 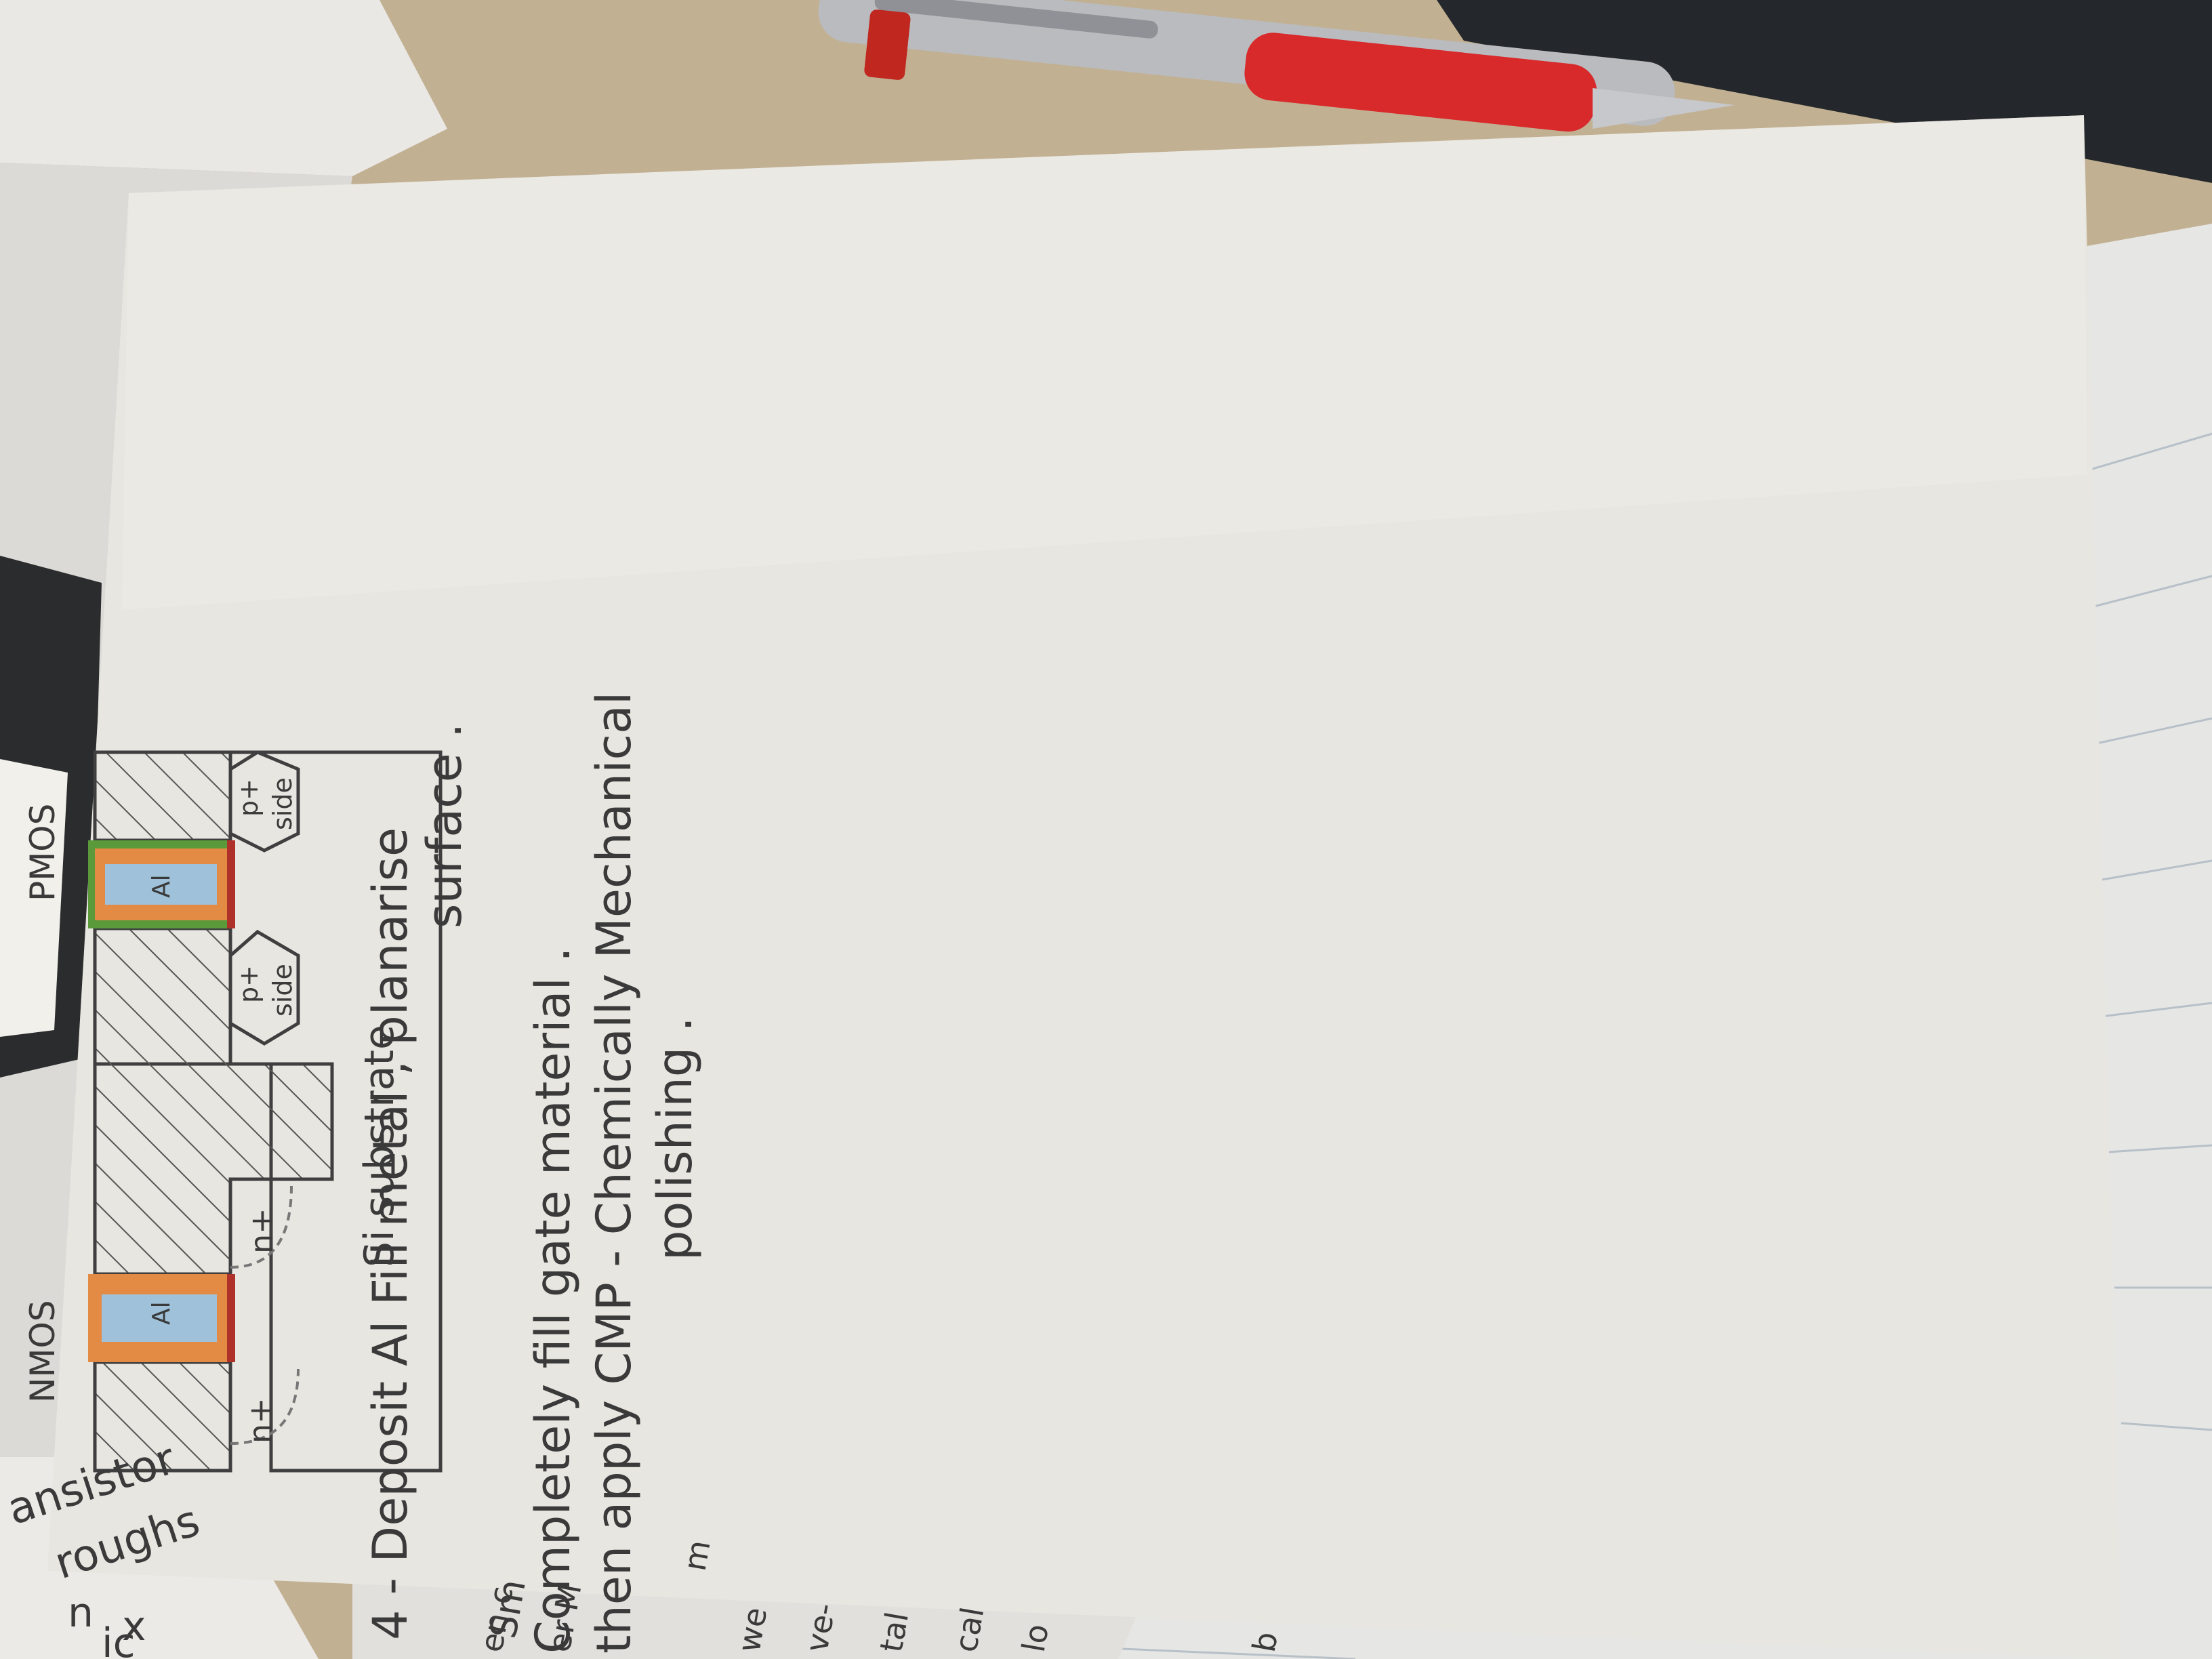 I want to click on oxide-right, so click(x=162, y=796).